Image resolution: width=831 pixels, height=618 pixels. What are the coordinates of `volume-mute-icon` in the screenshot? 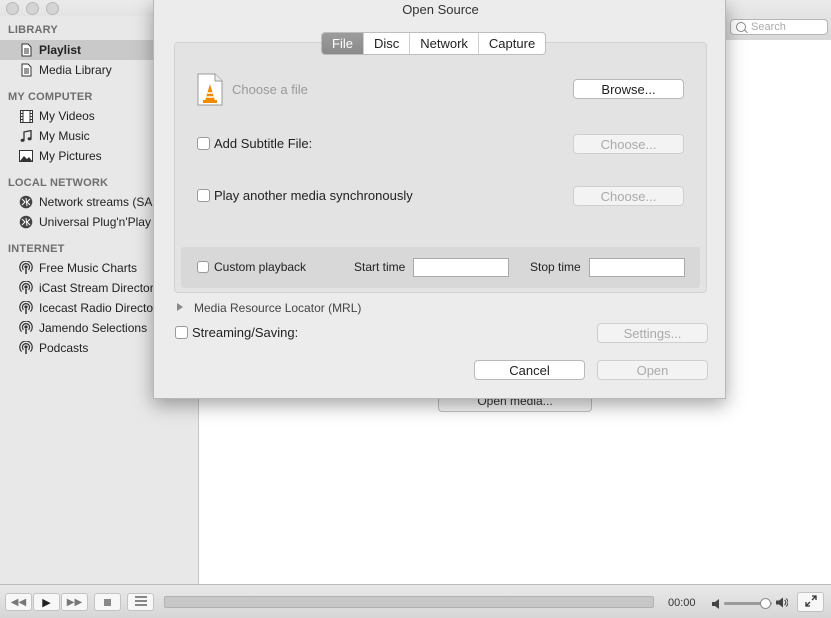 It's located at (716, 604).